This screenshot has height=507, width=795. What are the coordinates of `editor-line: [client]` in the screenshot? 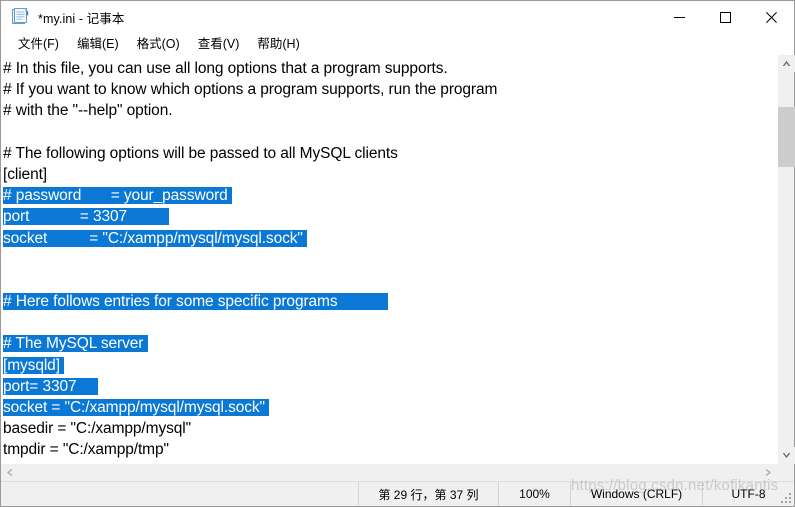 It's located at (390, 174).